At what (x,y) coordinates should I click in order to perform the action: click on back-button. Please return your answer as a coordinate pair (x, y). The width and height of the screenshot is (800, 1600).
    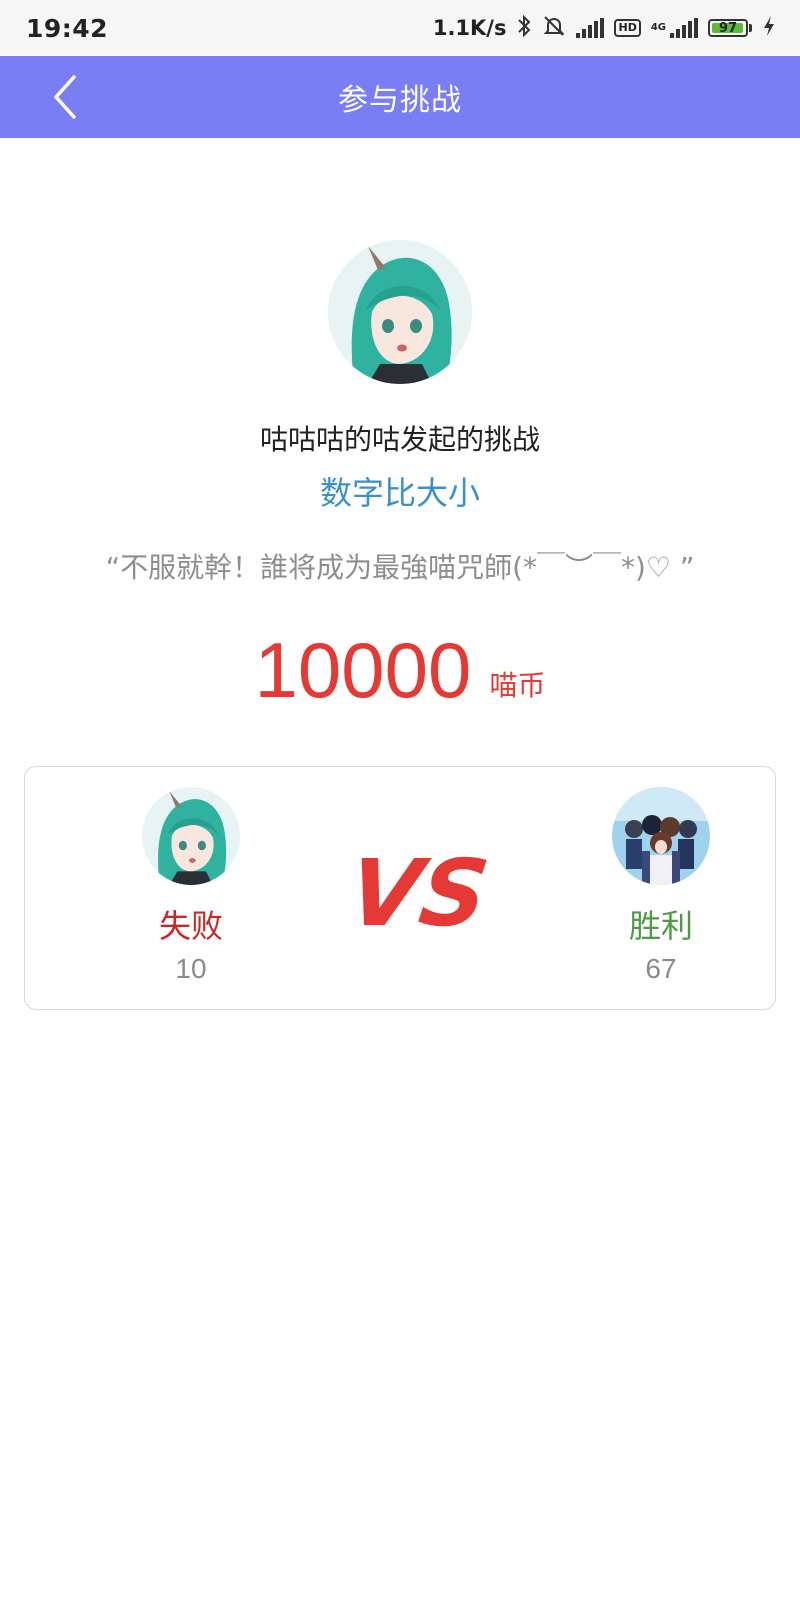
    Looking at the image, I should click on (65, 97).